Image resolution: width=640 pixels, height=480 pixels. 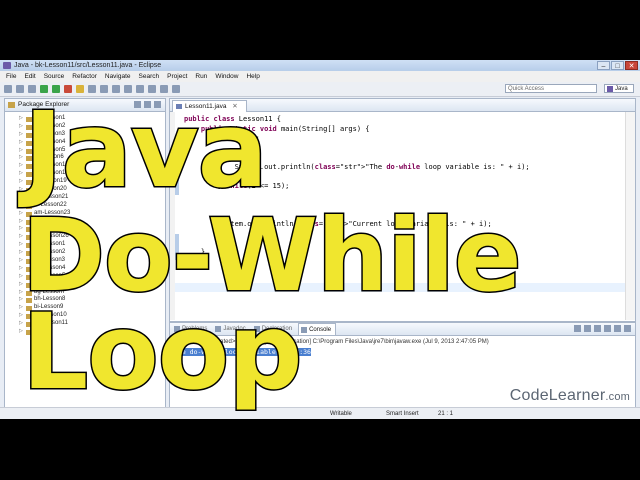 What do you see at coordinates (587, 328) in the screenshot?
I see `remove-launch-icon` at bounding box center [587, 328].